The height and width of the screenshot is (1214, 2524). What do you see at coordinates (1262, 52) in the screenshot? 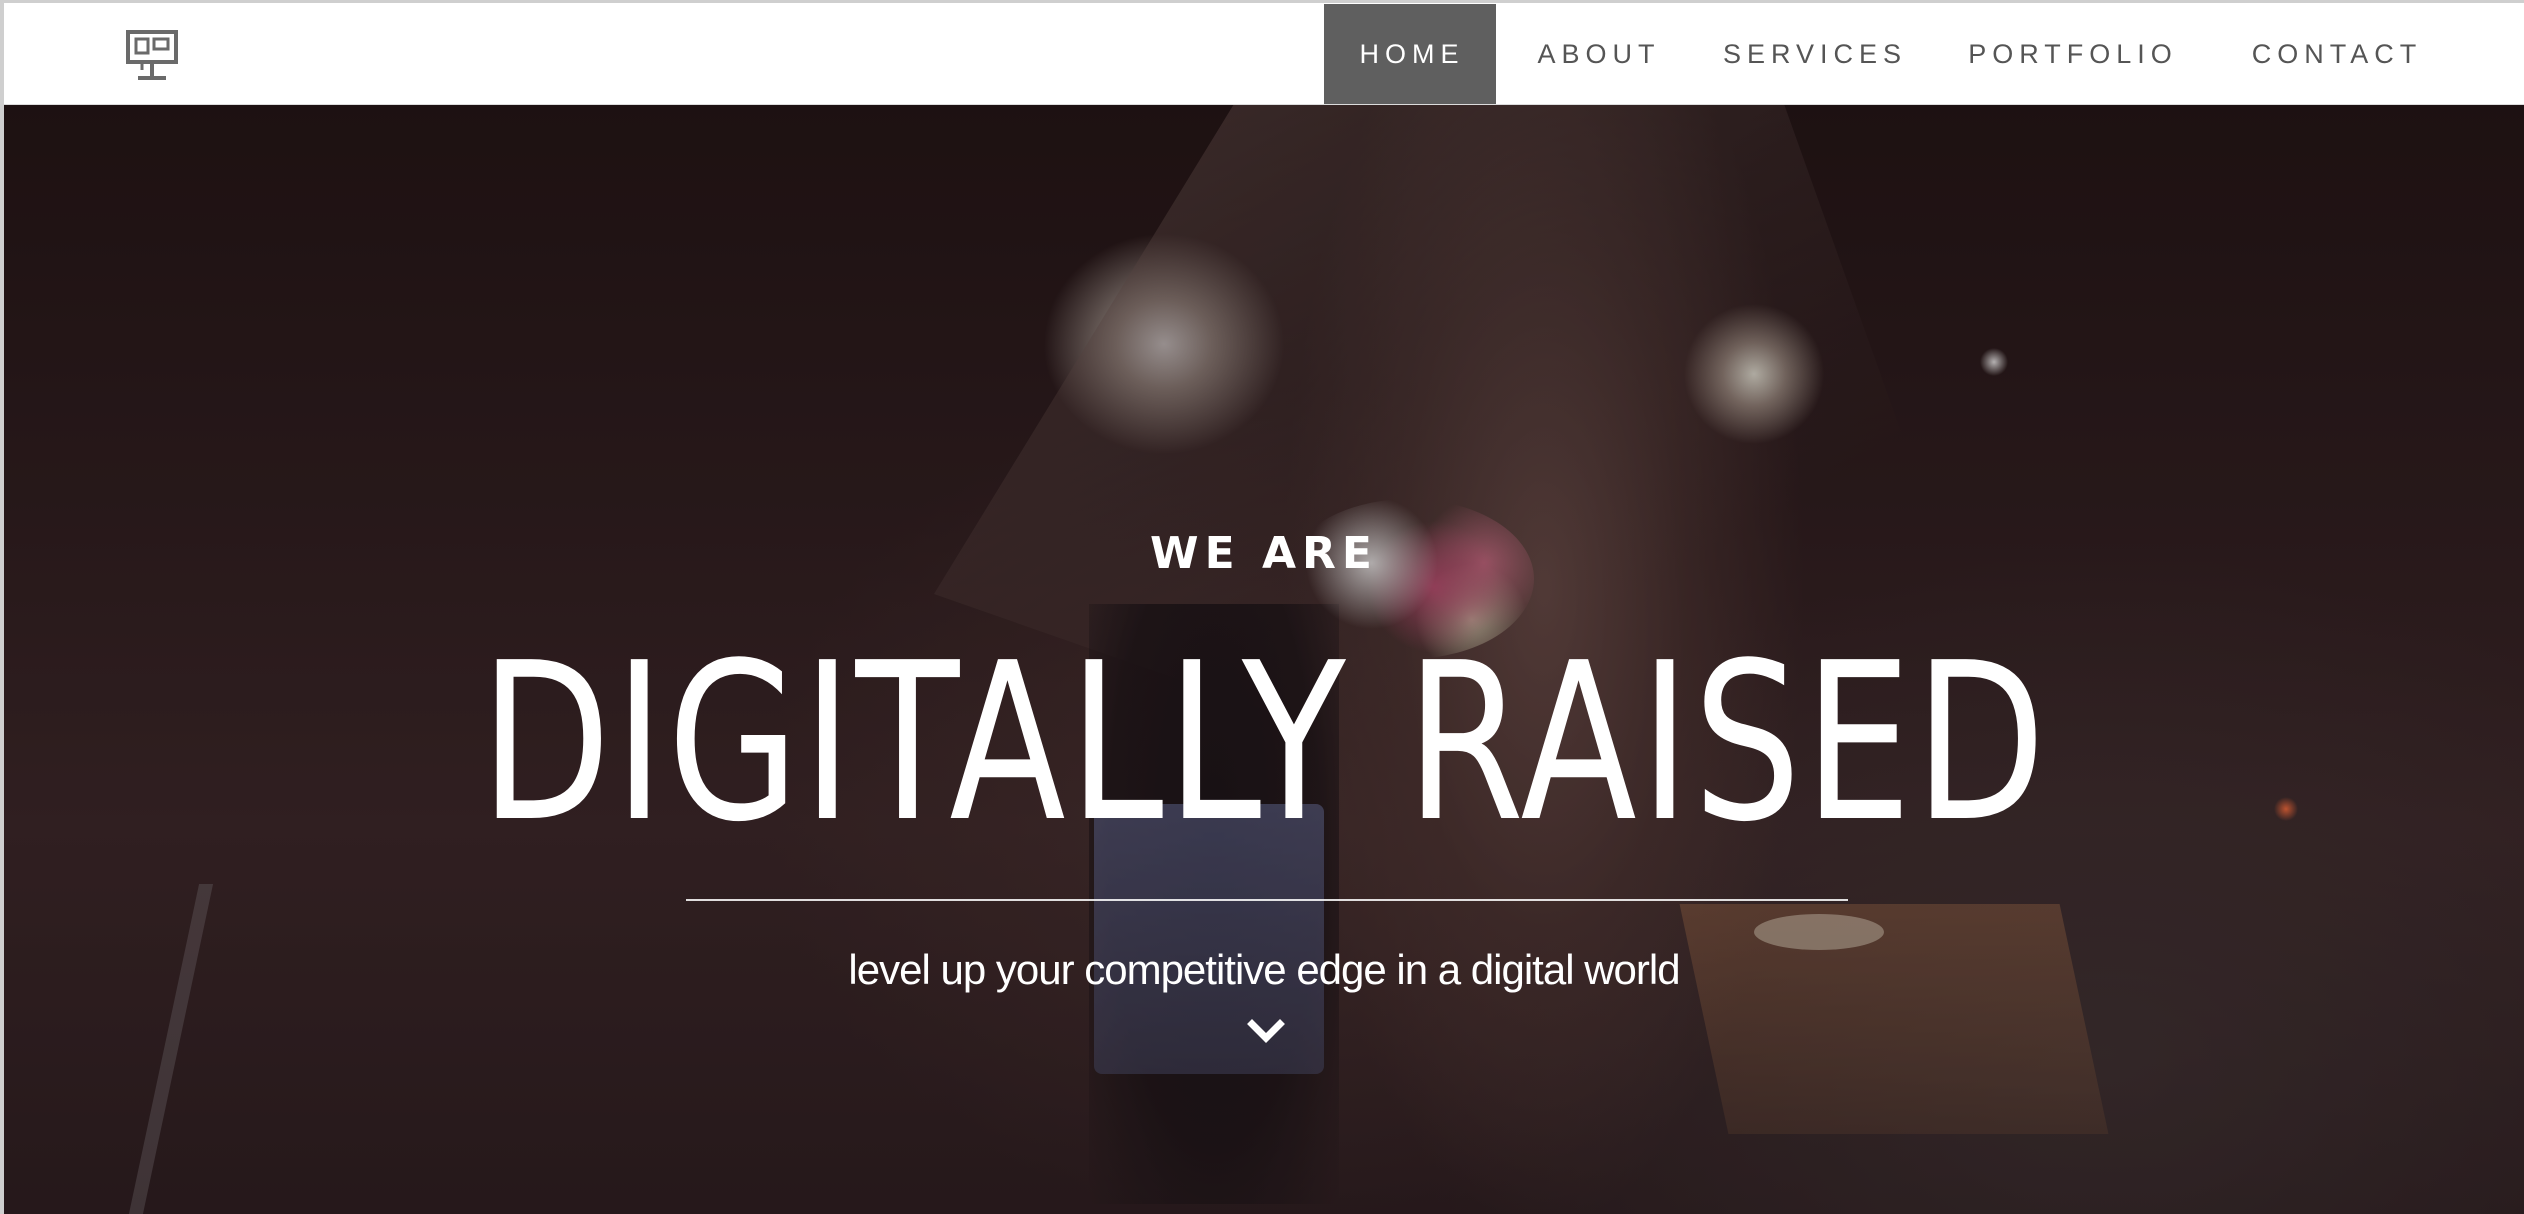
I see `top-navbar: HOME ABOUT SERVICES PORTFOLIO CONTACT` at bounding box center [1262, 52].